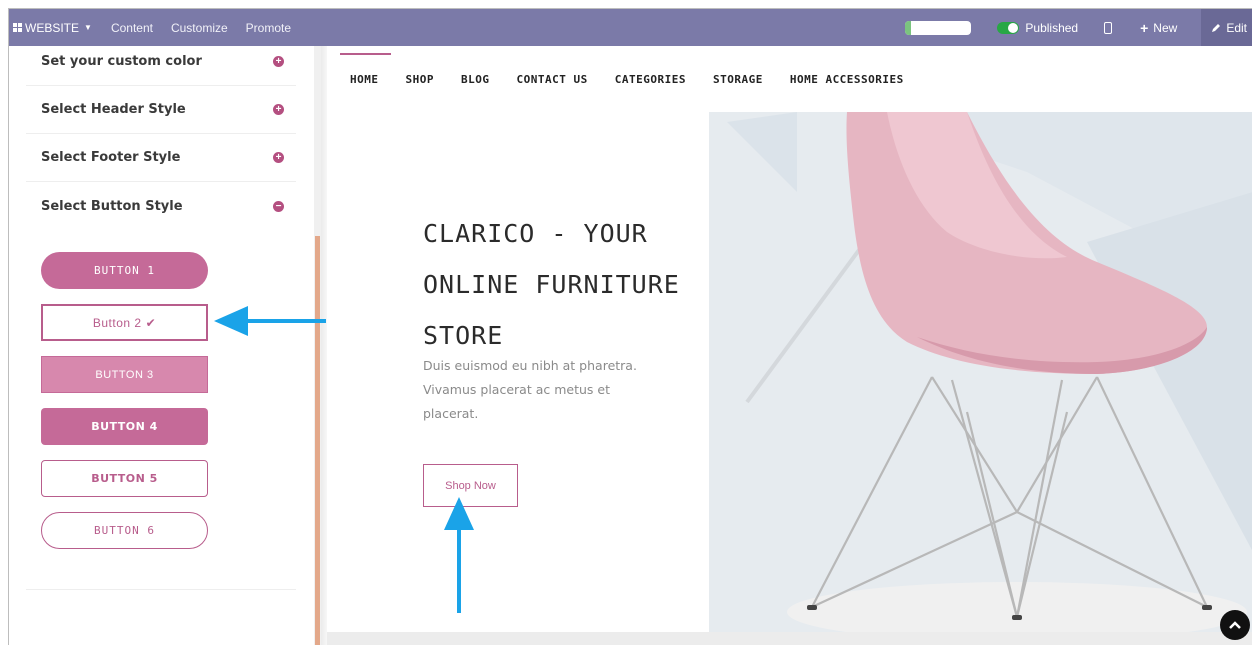 The width and height of the screenshot is (1252, 645). What do you see at coordinates (113, 109) in the screenshot?
I see `row-label: Select Header Style` at bounding box center [113, 109].